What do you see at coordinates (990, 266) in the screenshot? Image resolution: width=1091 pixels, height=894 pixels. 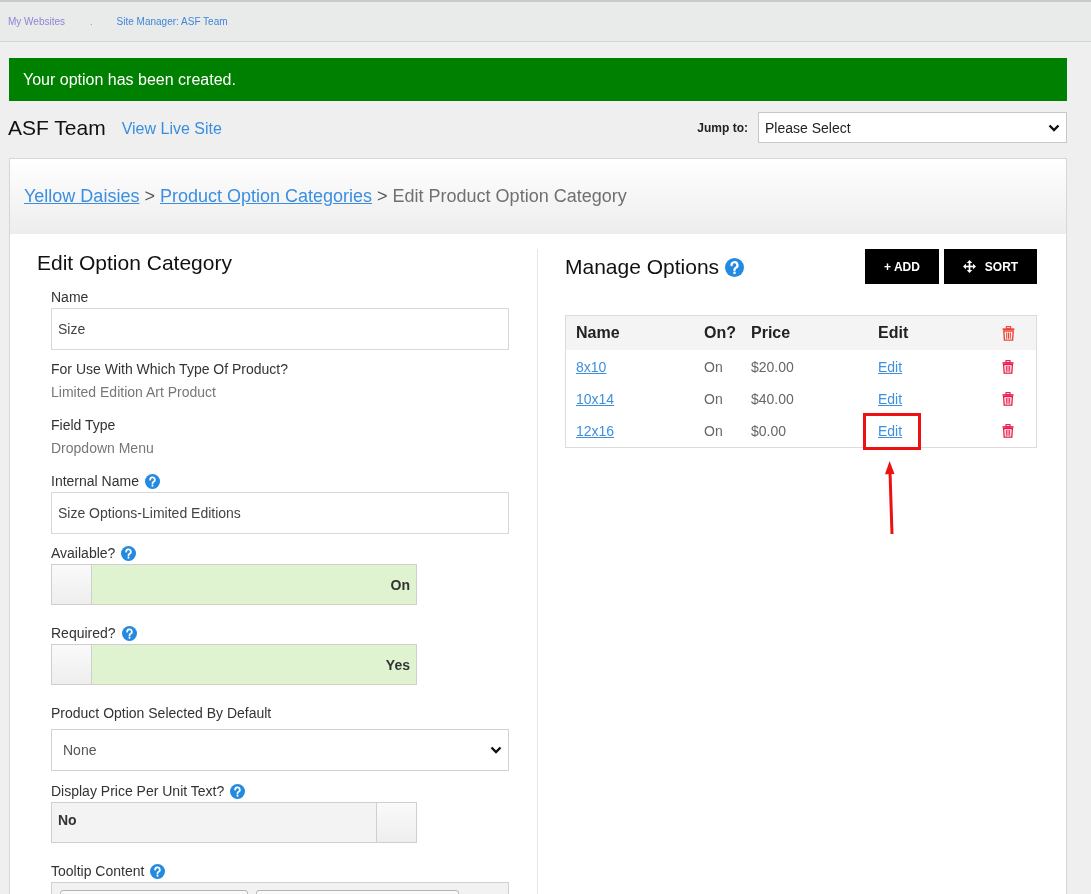 I see `sort-button: SORT` at bounding box center [990, 266].